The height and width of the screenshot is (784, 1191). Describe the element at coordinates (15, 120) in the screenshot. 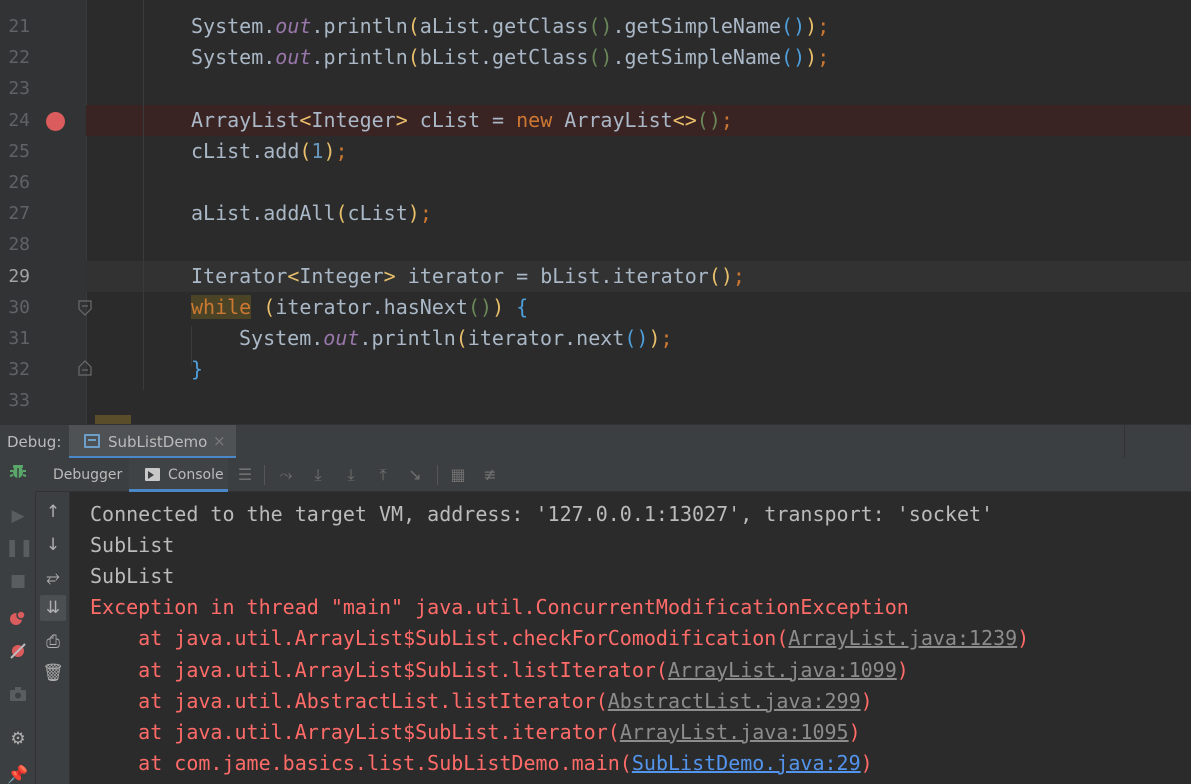

I see `line-number: 24` at that location.